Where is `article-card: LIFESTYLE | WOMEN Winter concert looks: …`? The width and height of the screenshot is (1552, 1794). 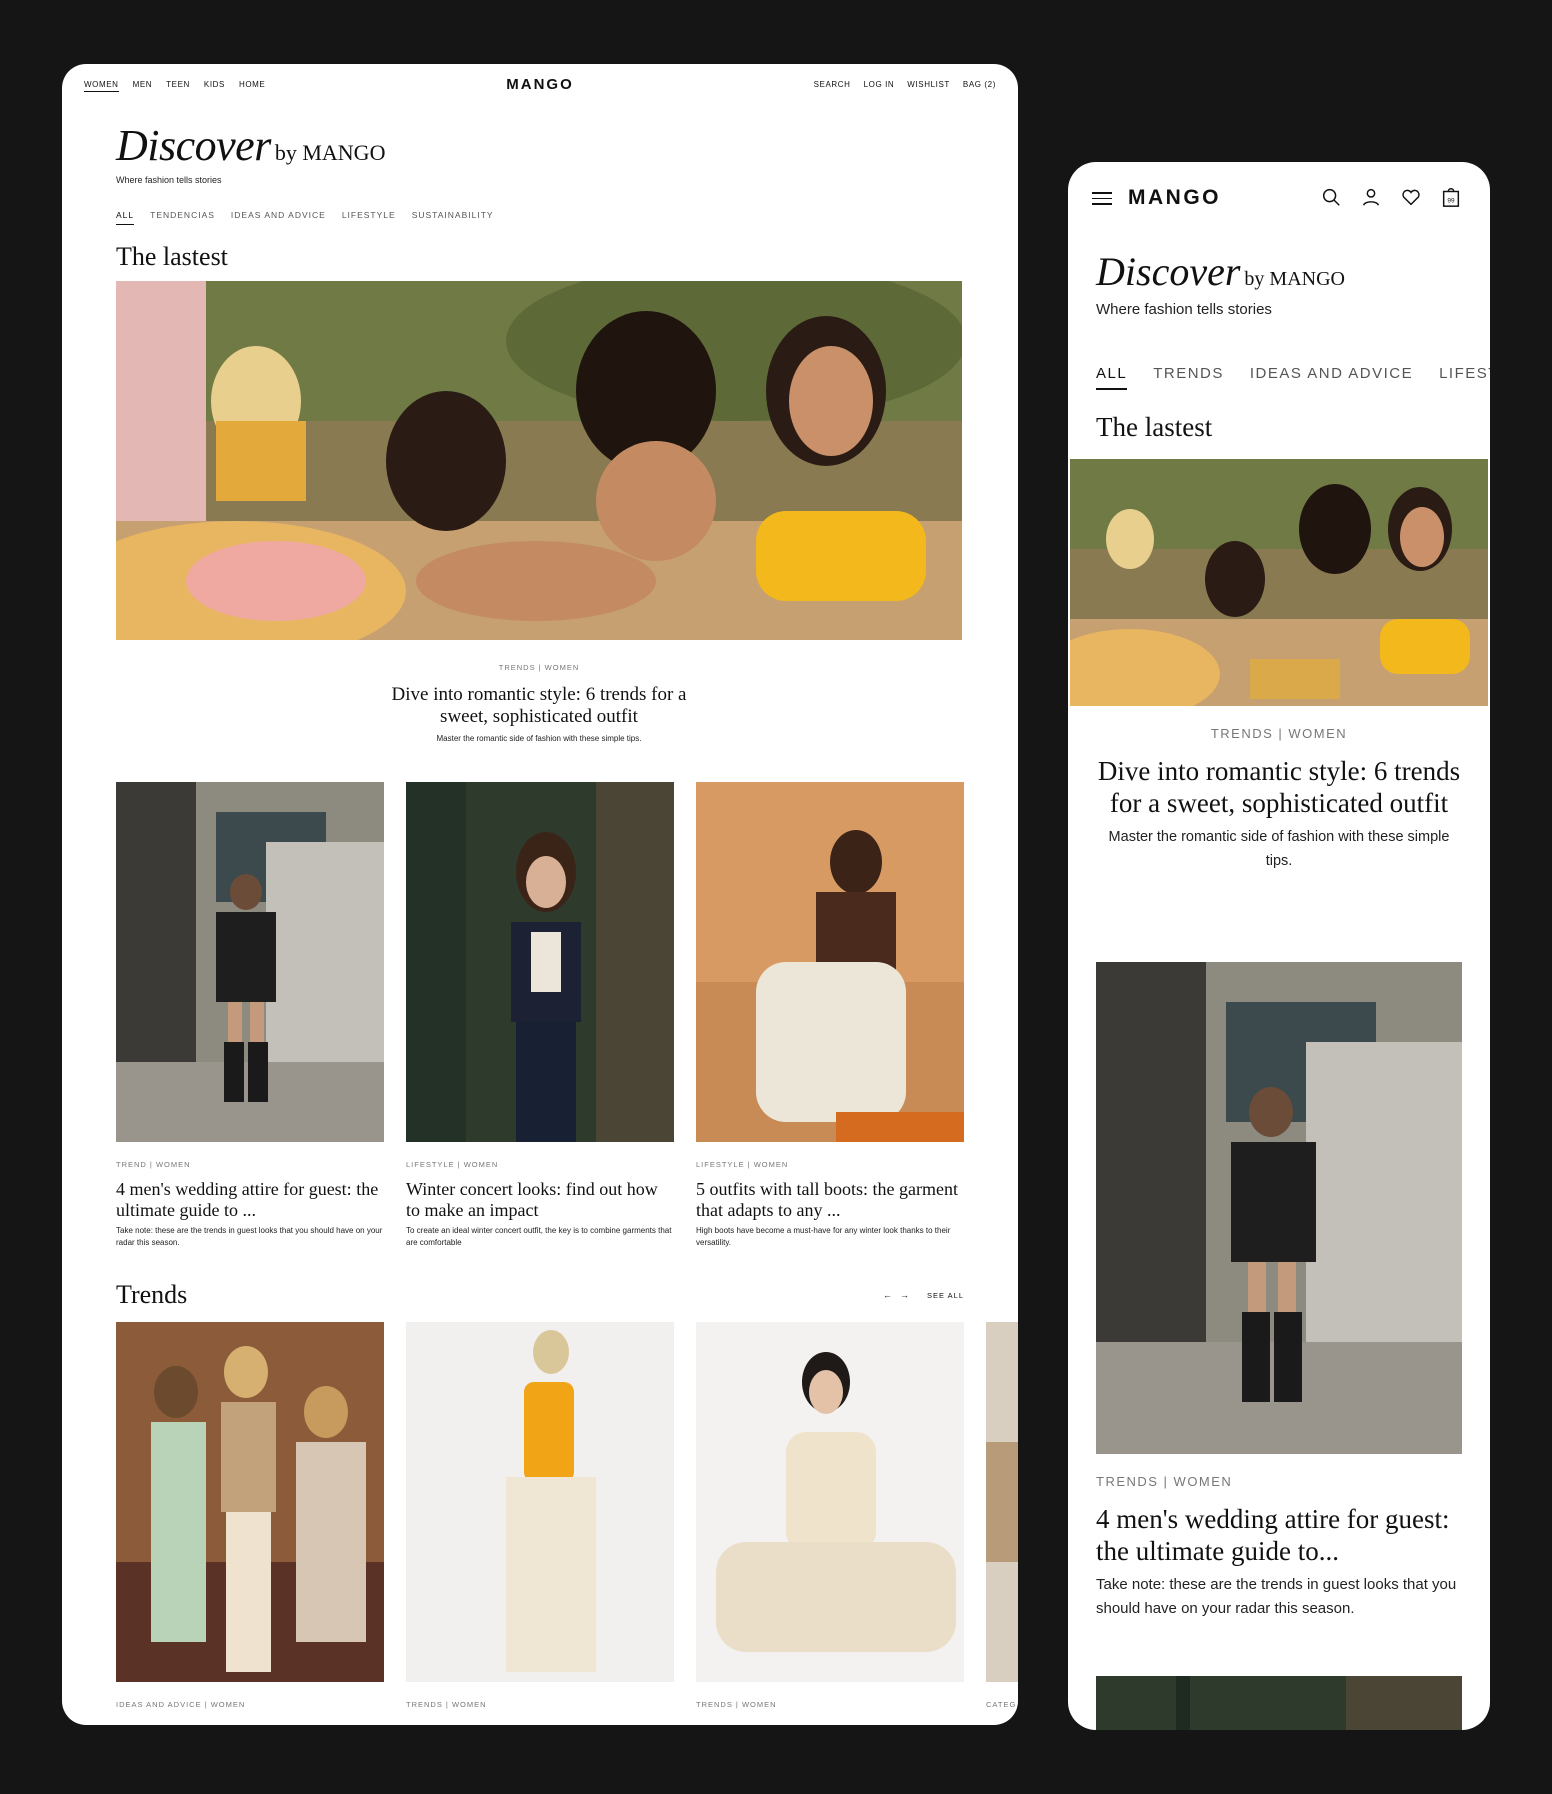
article-card: LIFESTYLE | WOMEN Winter concert looks: … is located at coordinates (540, 1015).